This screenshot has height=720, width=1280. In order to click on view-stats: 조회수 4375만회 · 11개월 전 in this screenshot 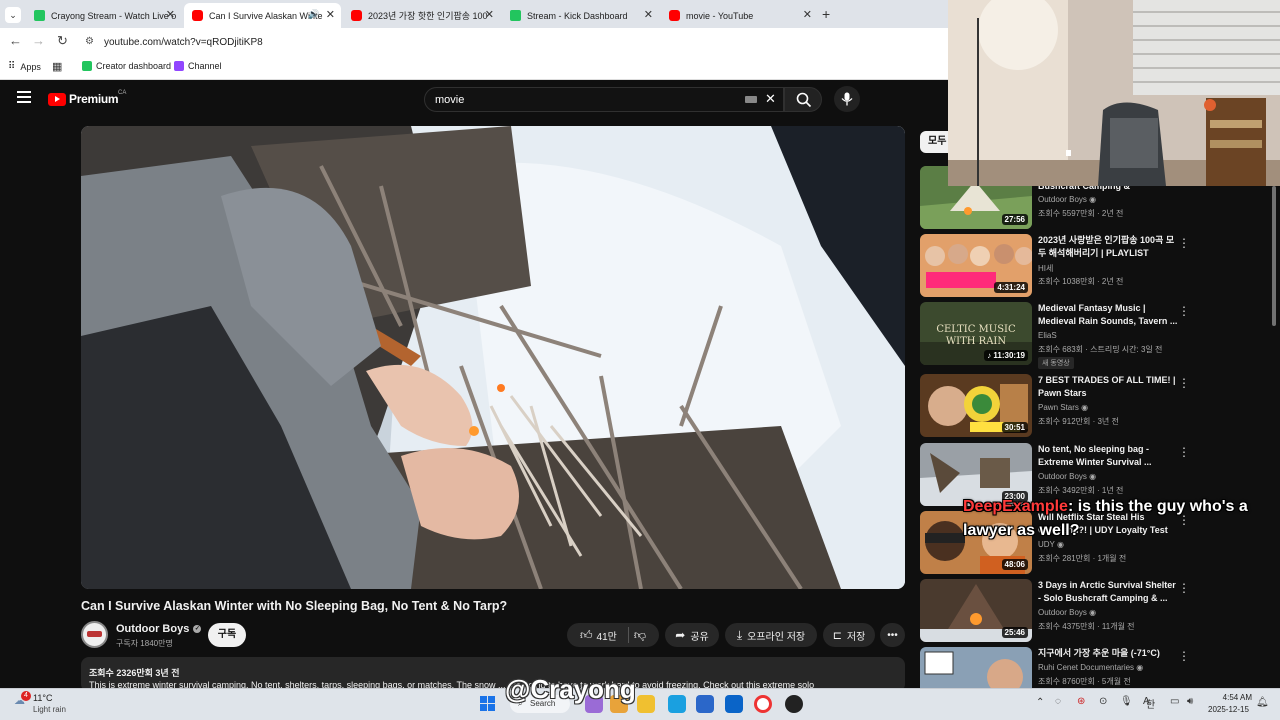, I will do `click(1086, 626)`.